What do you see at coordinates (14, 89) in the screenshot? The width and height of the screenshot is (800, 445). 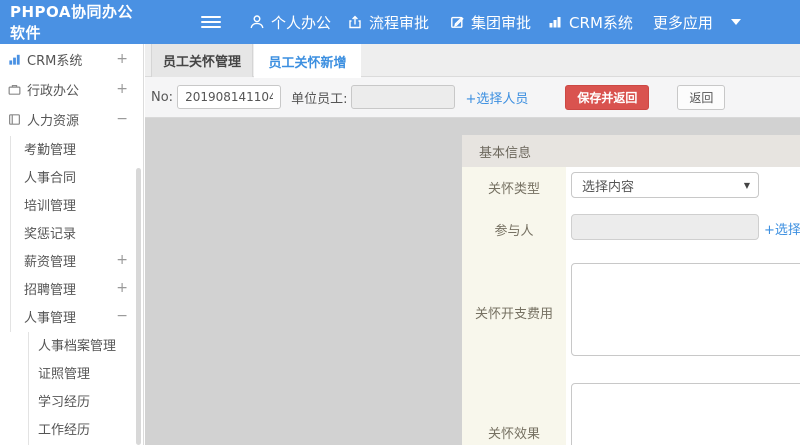 I see `briefcase-icon` at bounding box center [14, 89].